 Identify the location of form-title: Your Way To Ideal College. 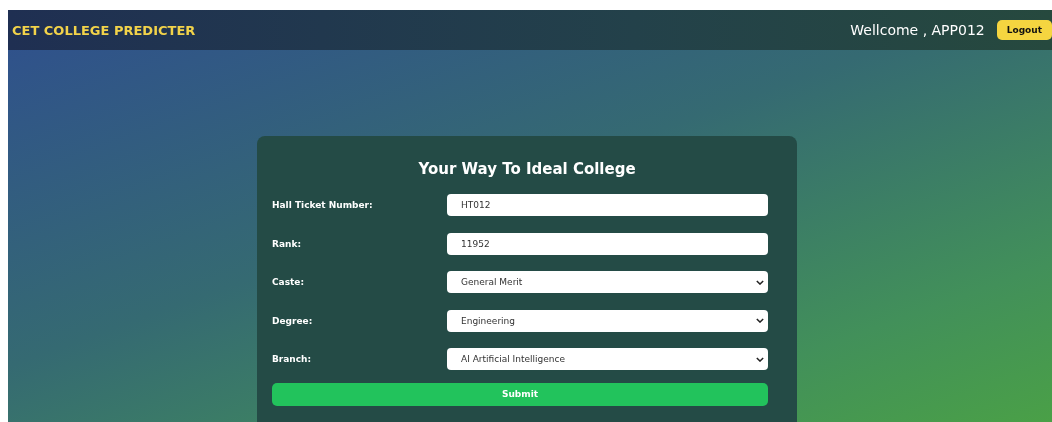
(527, 169).